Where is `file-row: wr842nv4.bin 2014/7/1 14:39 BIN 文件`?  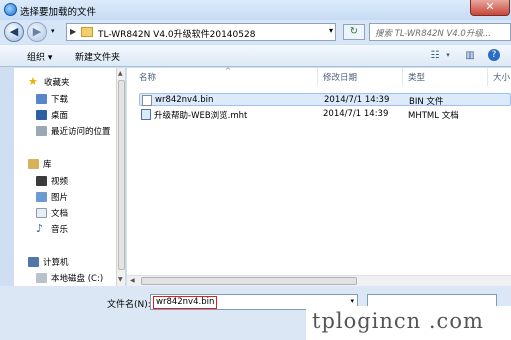
file-row: wr842nv4.bin 2014/7/1 14:39 BIN 文件 is located at coordinates (325, 100).